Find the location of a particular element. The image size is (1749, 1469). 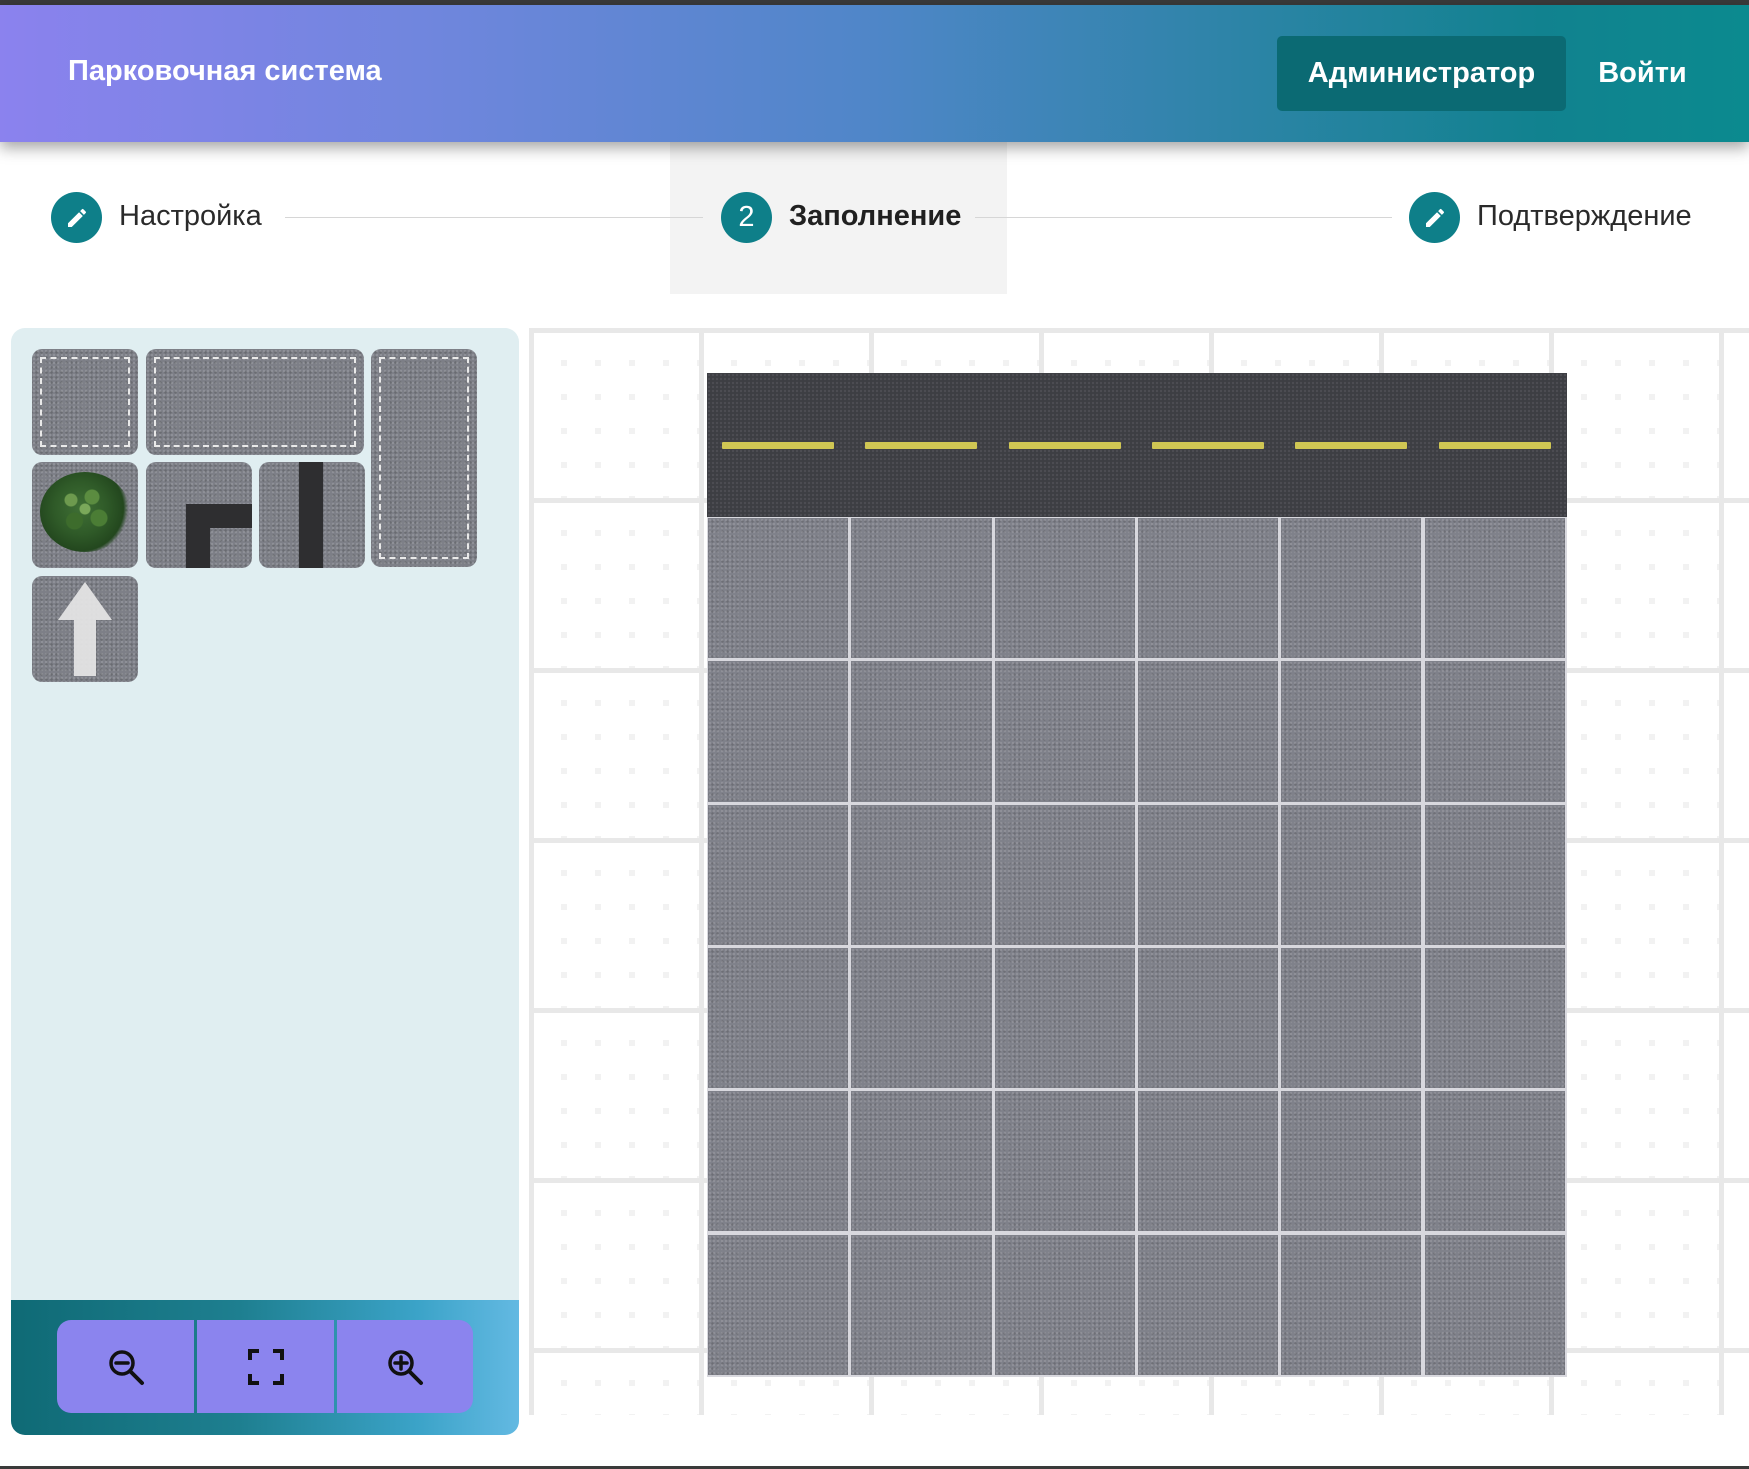

fit-screen-button is located at coordinates (265, 1366).